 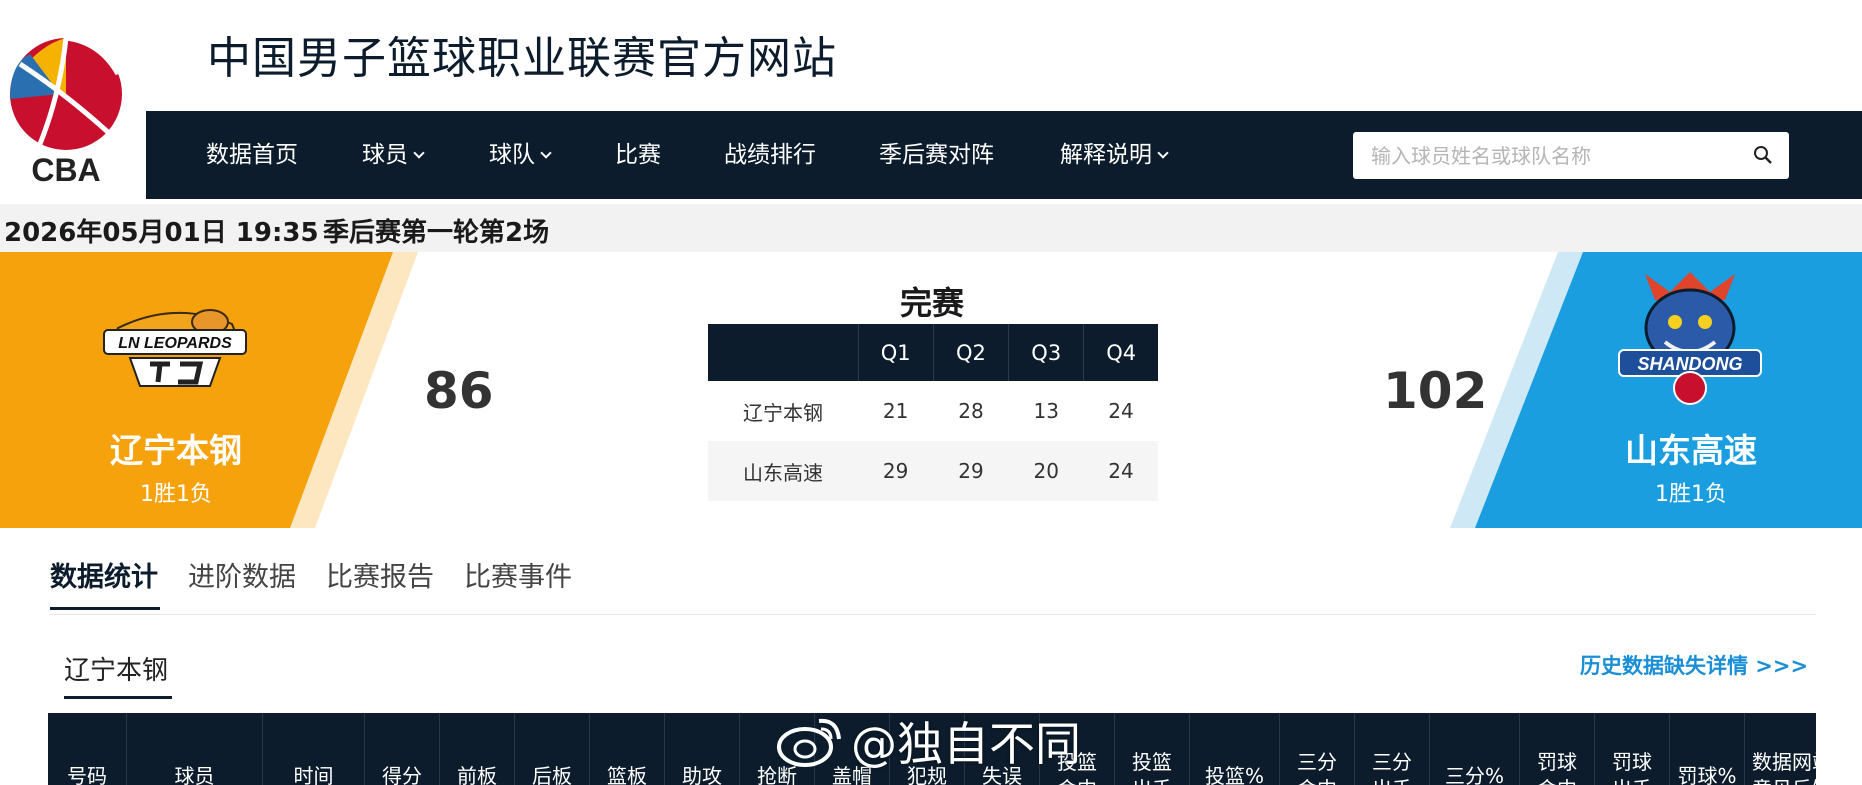 I want to click on away-team-name: 山东高速, so click(x=1691, y=448).